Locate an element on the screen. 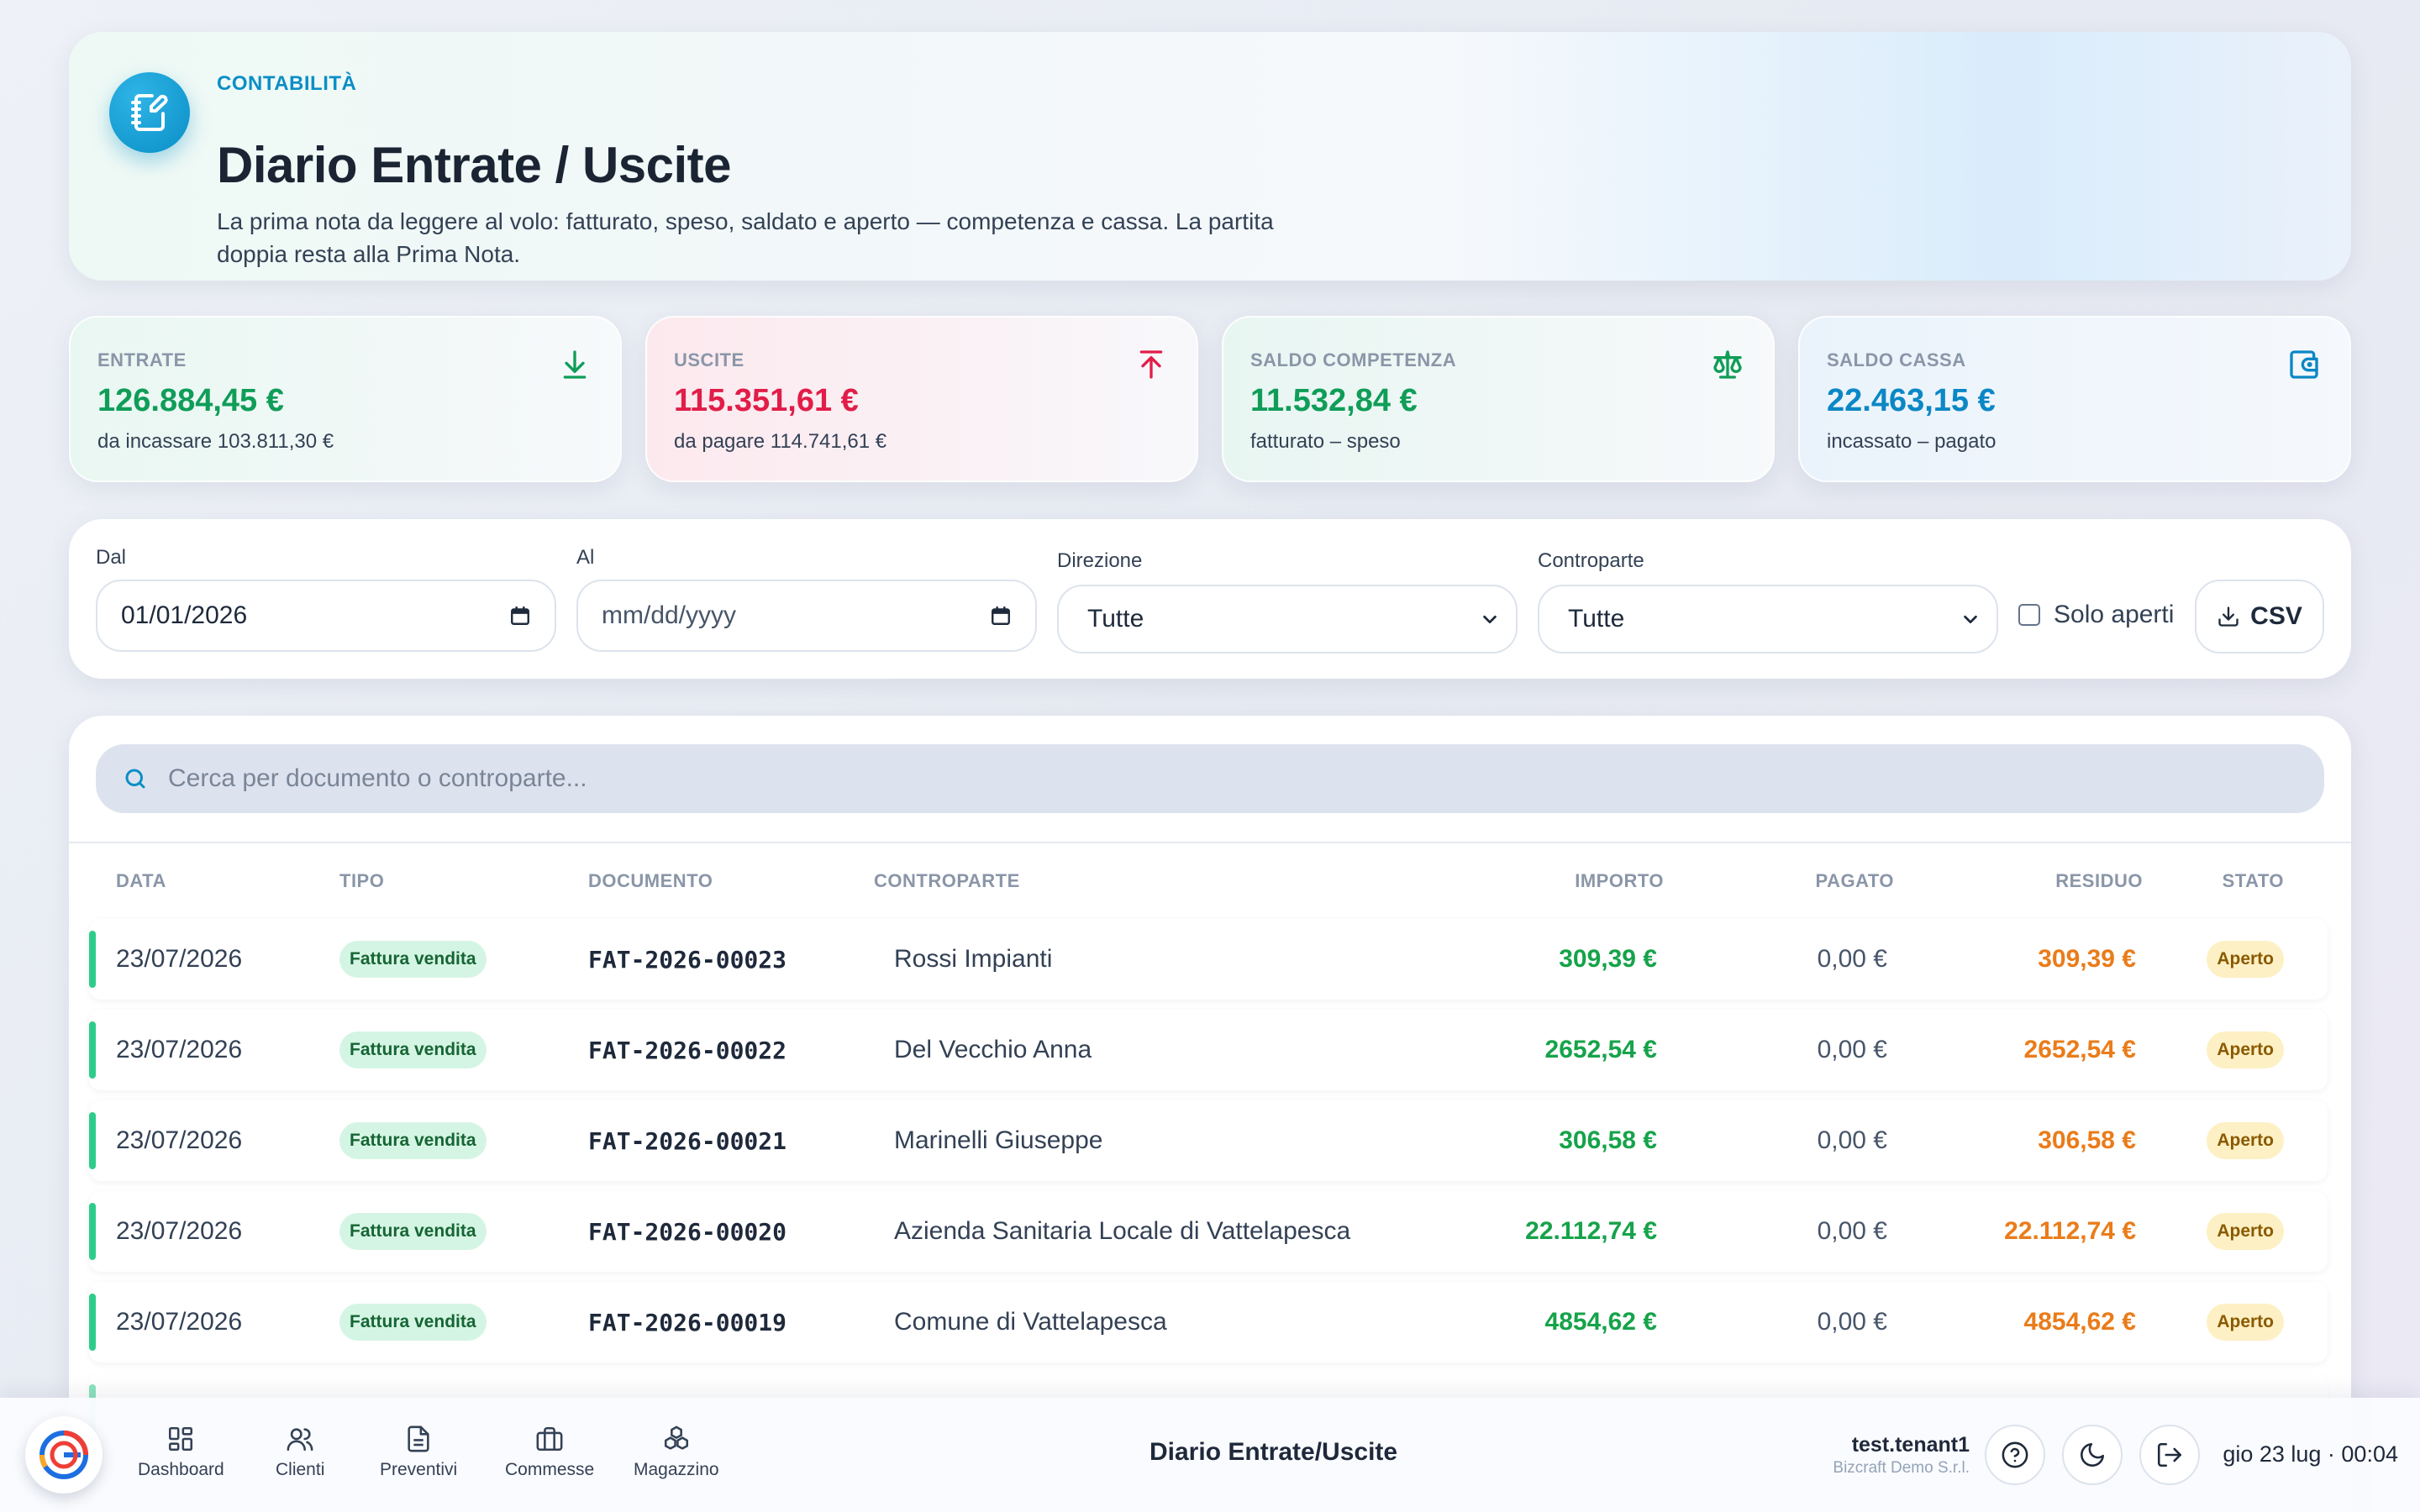 This screenshot has height=1512, width=2420. briefcase-icon is located at coordinates (549, 1439).